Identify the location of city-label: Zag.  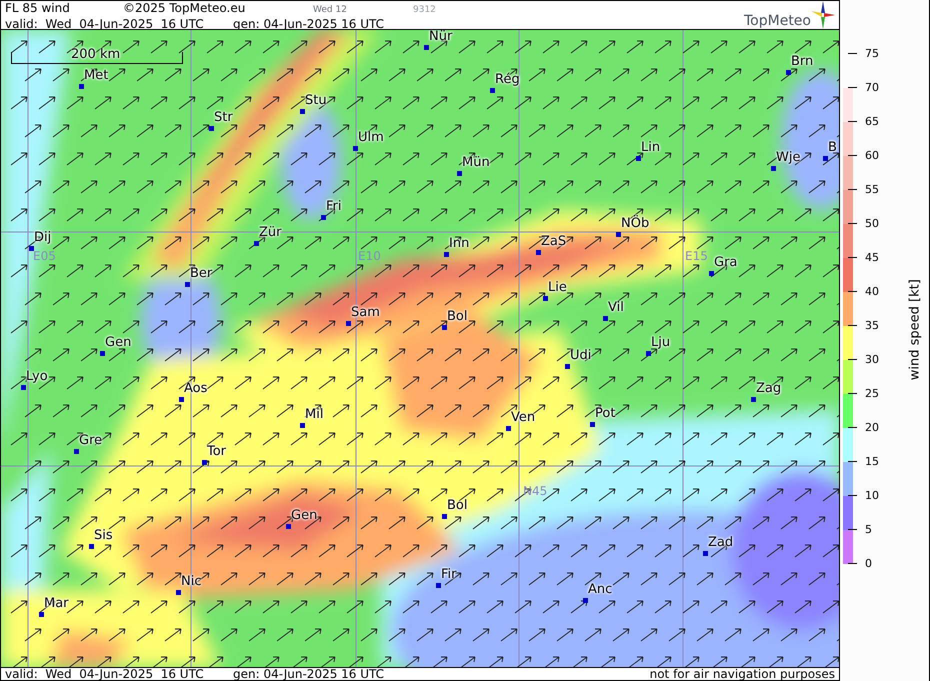
(769, 389).